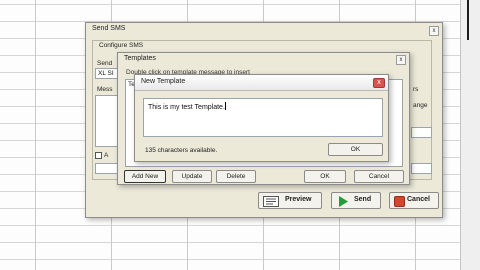 The height and width of the screenshot is (270, 480). I want to click on update-button: Update, so click(192, 176).